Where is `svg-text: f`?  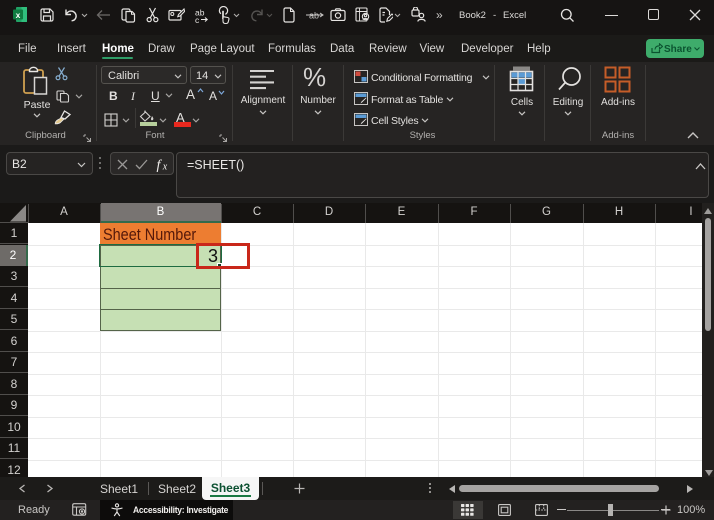
svg-text: f is located at coordinates (160, 165).